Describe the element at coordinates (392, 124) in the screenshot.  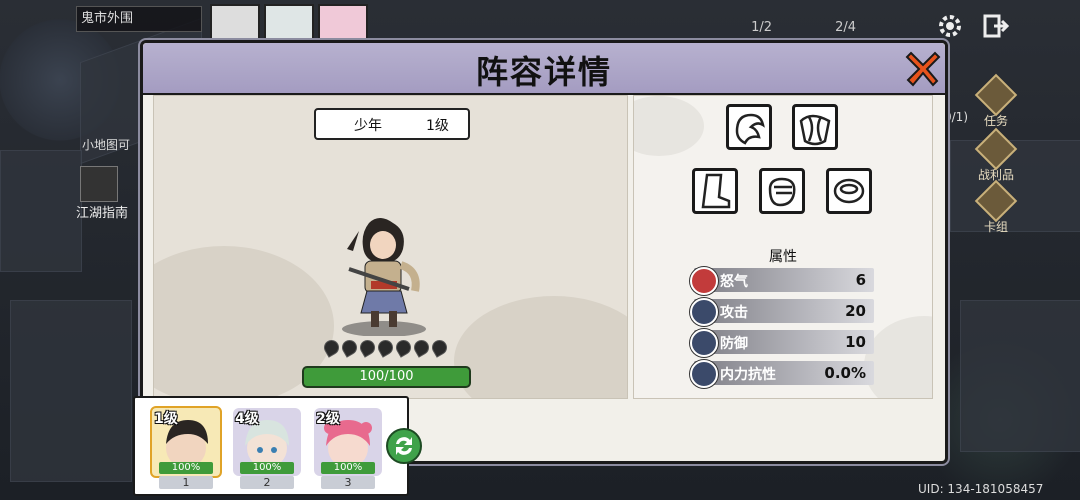
I see `hero-info-tag: 少年 1级` at that location.